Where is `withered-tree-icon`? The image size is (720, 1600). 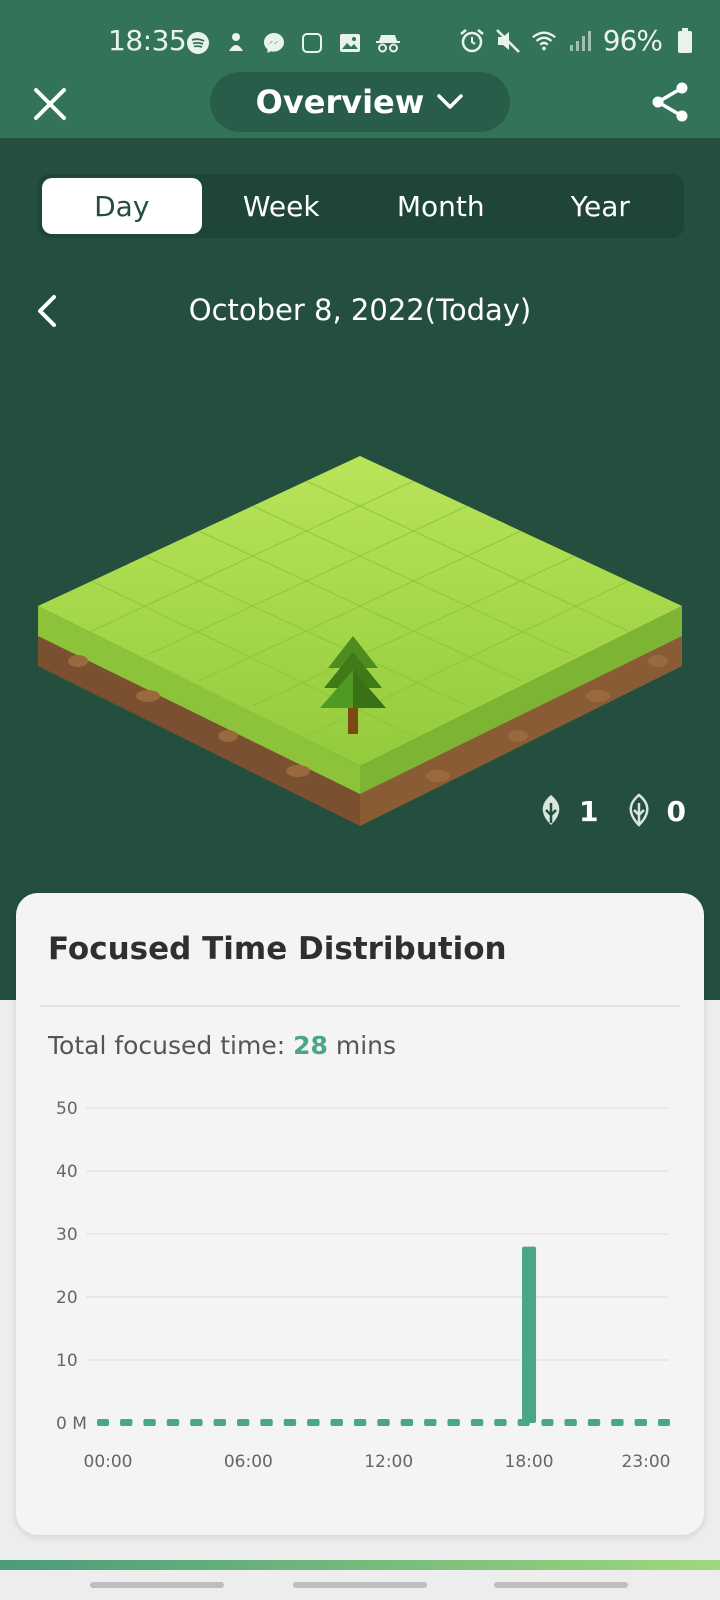 withered-tree-icon is located at coordinates (639, 810).